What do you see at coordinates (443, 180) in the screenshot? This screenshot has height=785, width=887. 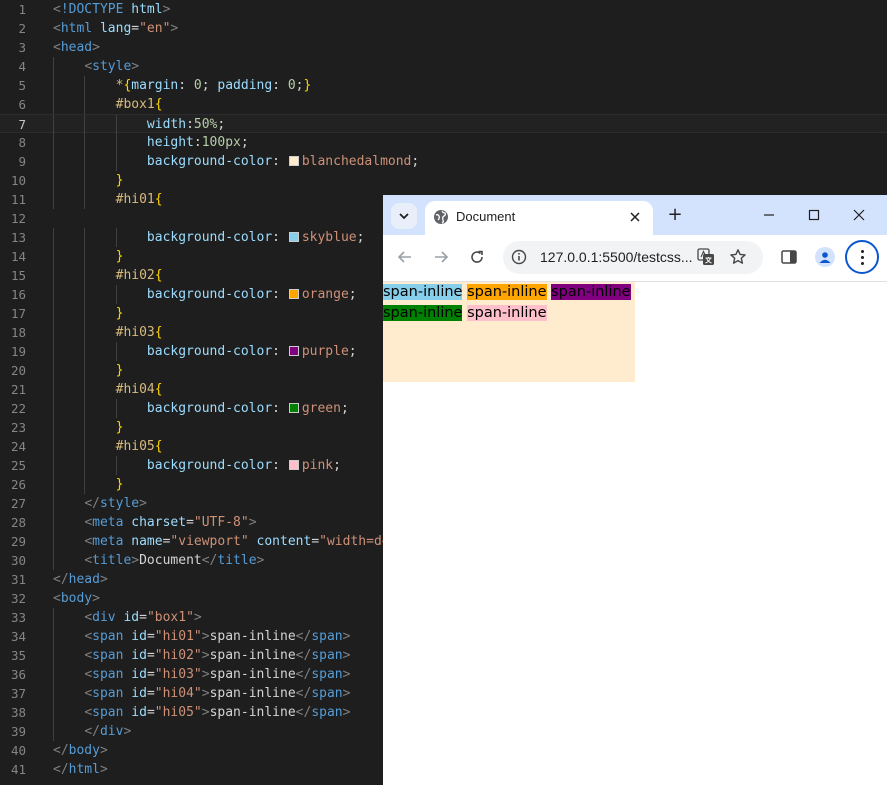 I see `code-line: 10 }` at bounding box center [443, 180].